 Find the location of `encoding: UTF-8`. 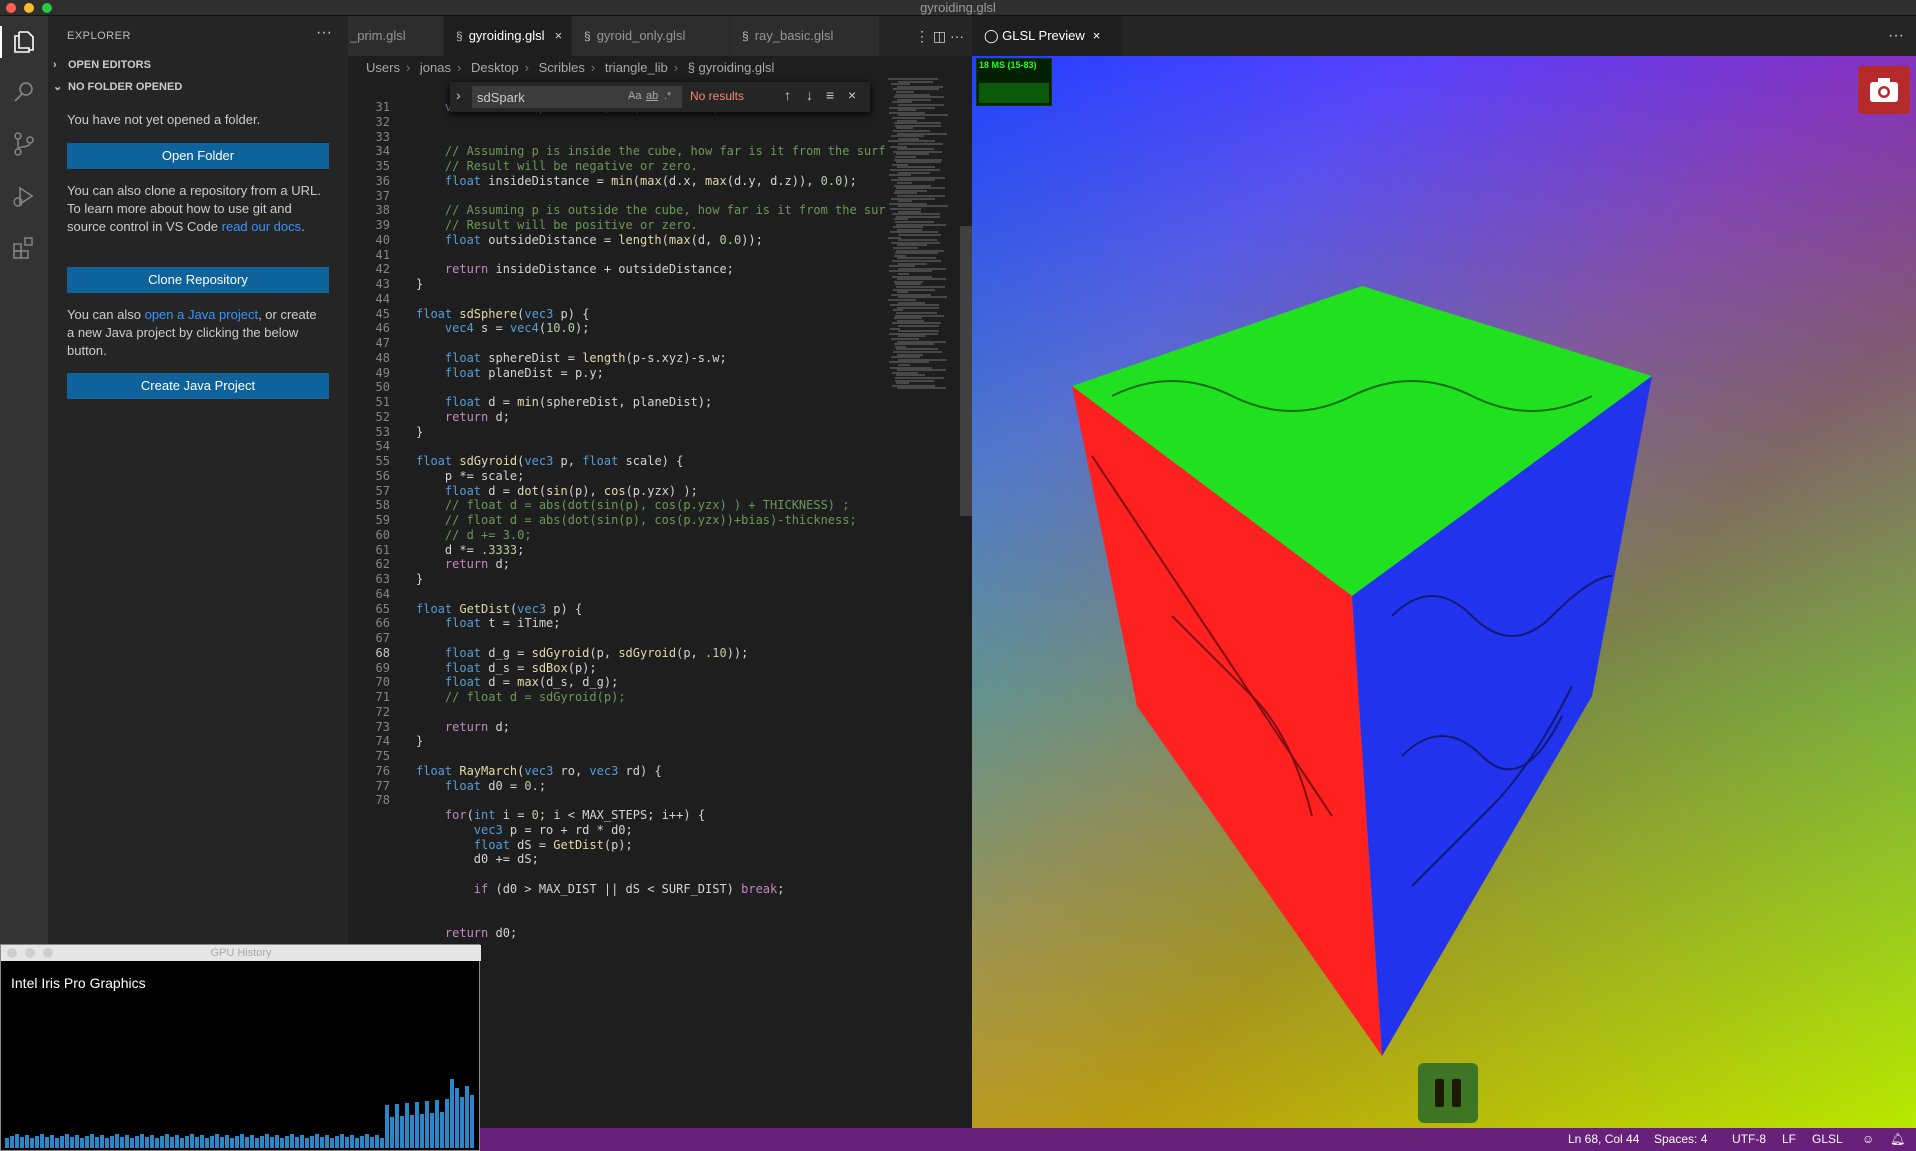

encoding: UTF-8 is located at coordinates (1749, 1139).